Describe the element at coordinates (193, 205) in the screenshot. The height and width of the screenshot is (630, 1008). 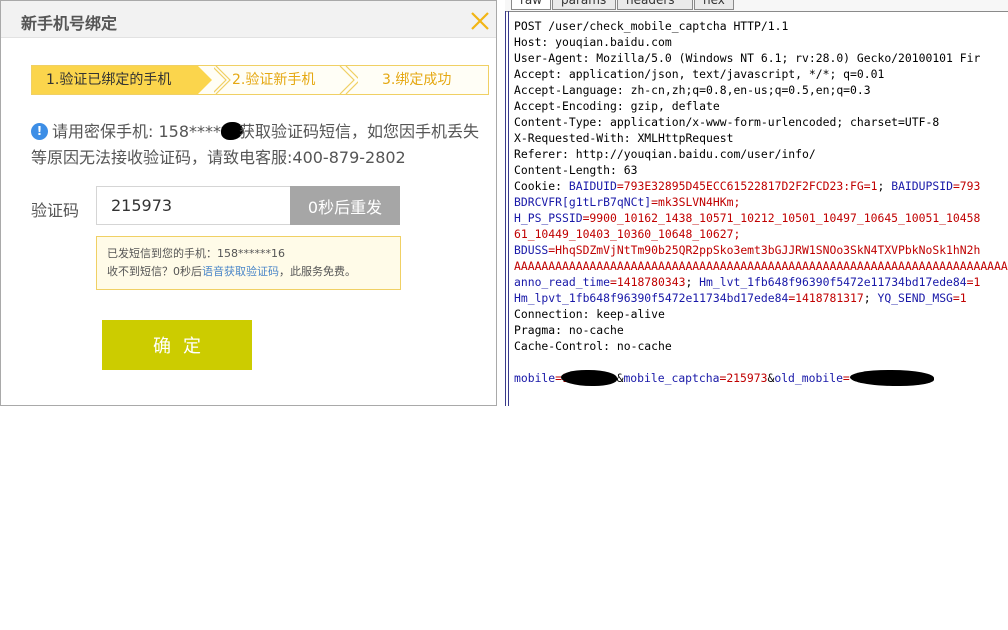
I see `verification-code-input` at that location.